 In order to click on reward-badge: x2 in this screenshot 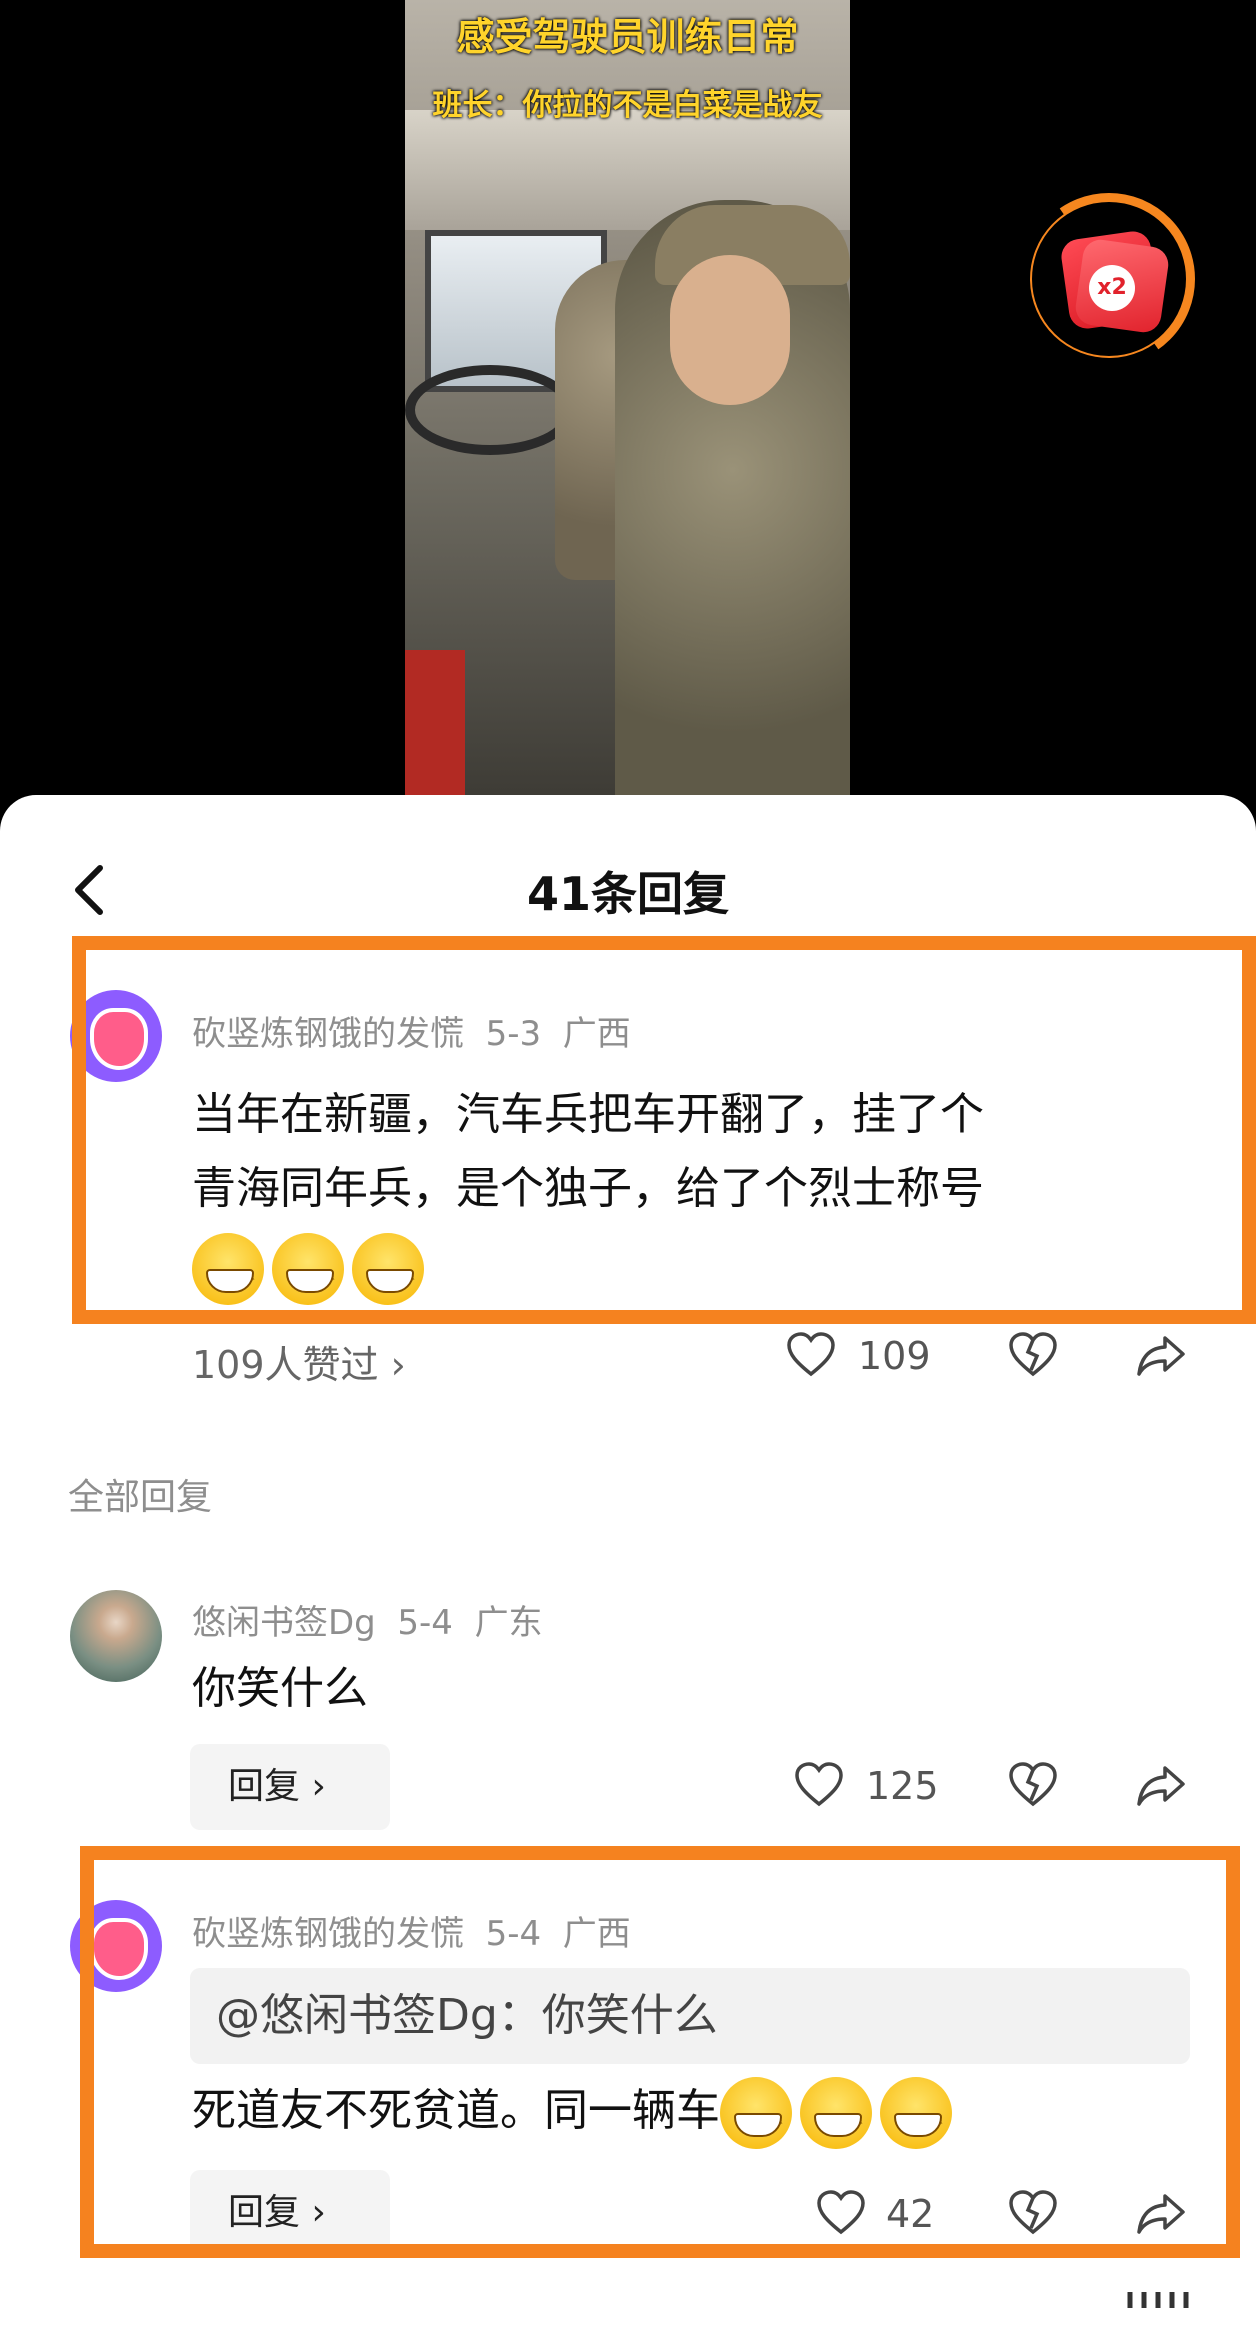, I will do `click(1109, 279)`.